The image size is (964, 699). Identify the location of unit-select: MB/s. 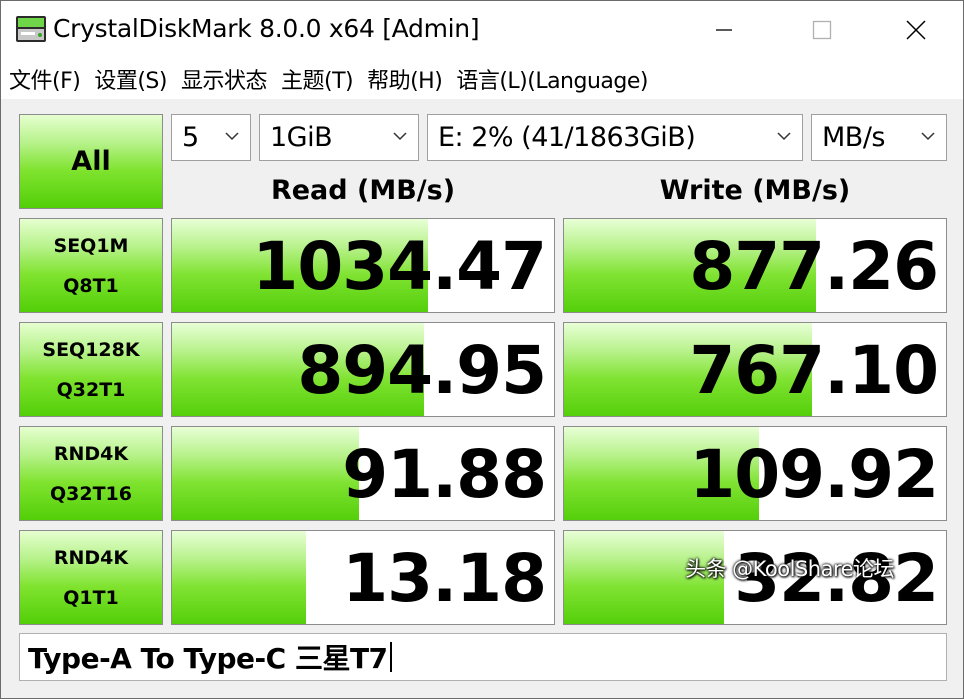
(879, 137).